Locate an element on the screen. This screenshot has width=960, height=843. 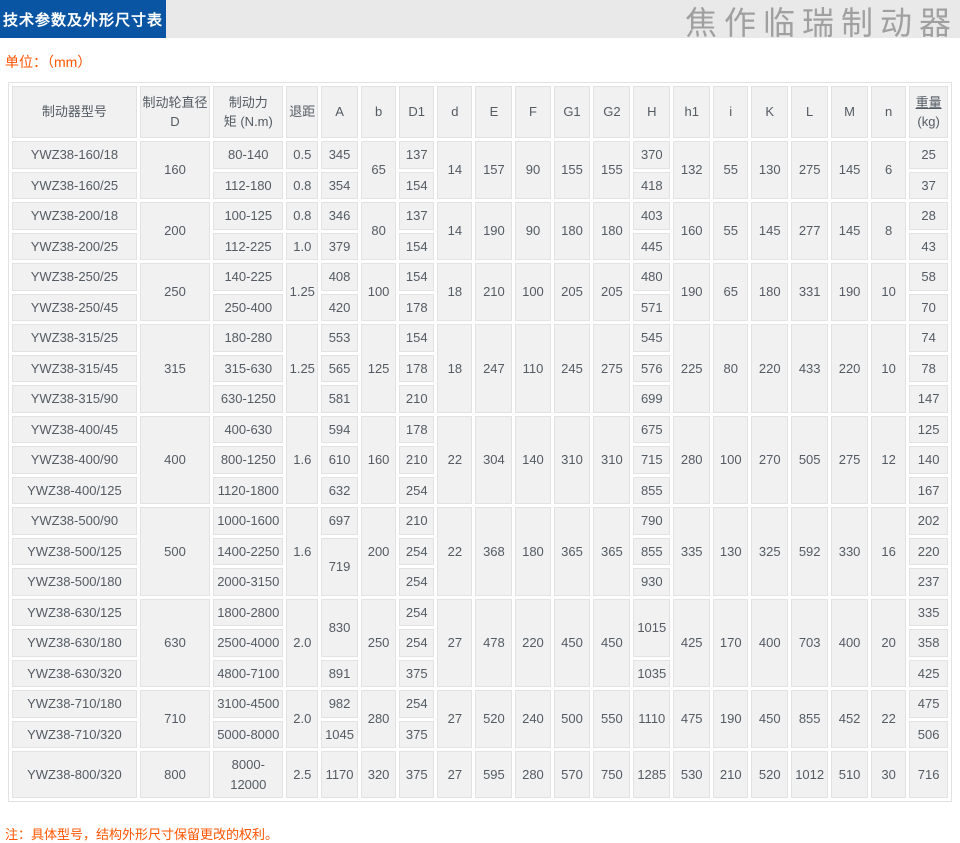
table-cell: 345 is located at coordinates (339, 155).